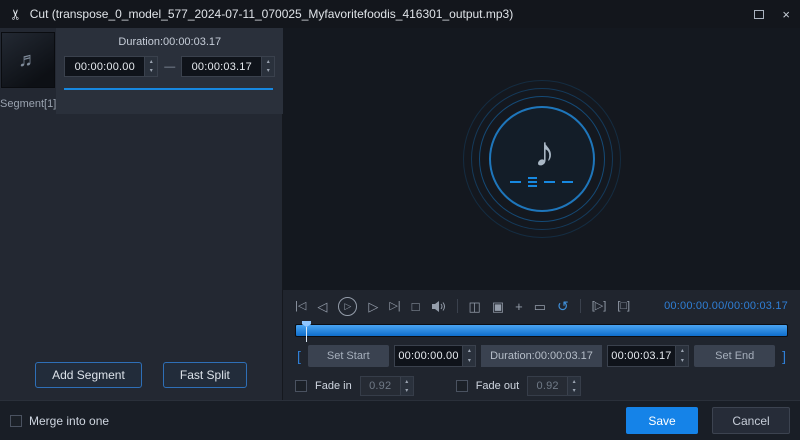 The height and width of the screenshot is (440, 800). What do you see at coordinates (438, 306) in the screenshot?
I see `volume-icon` at bounding box center [438, 306].